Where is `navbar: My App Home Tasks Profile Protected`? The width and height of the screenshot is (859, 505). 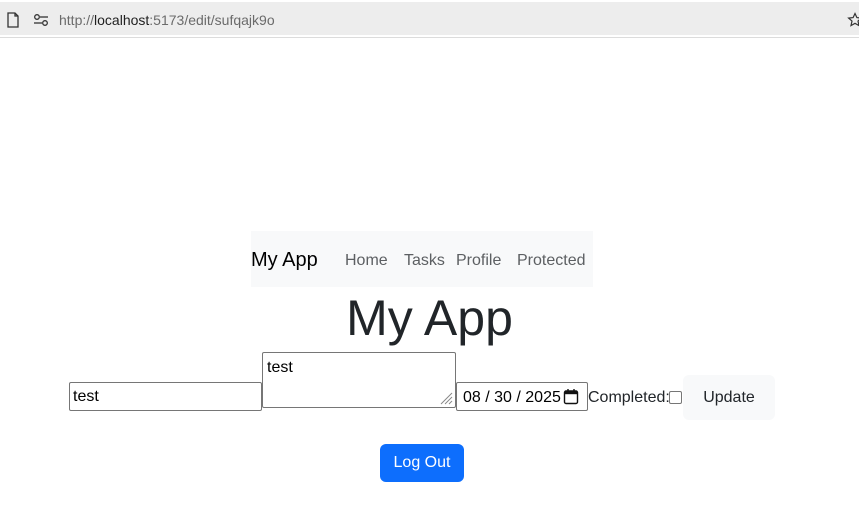
navbar: My App Home Tasks Profile Protected is located at coordinates (422, 259).